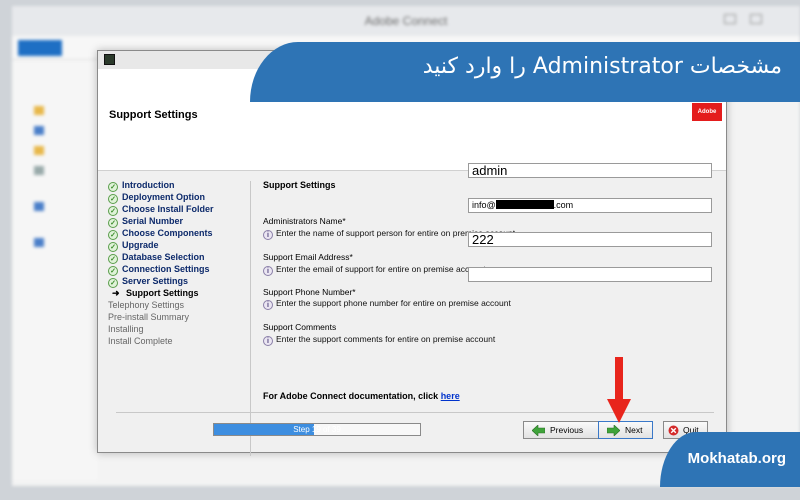  Describe the element at coordinates (613, 430) in the screenshot. I see `forward-arrow-icon` at that location.